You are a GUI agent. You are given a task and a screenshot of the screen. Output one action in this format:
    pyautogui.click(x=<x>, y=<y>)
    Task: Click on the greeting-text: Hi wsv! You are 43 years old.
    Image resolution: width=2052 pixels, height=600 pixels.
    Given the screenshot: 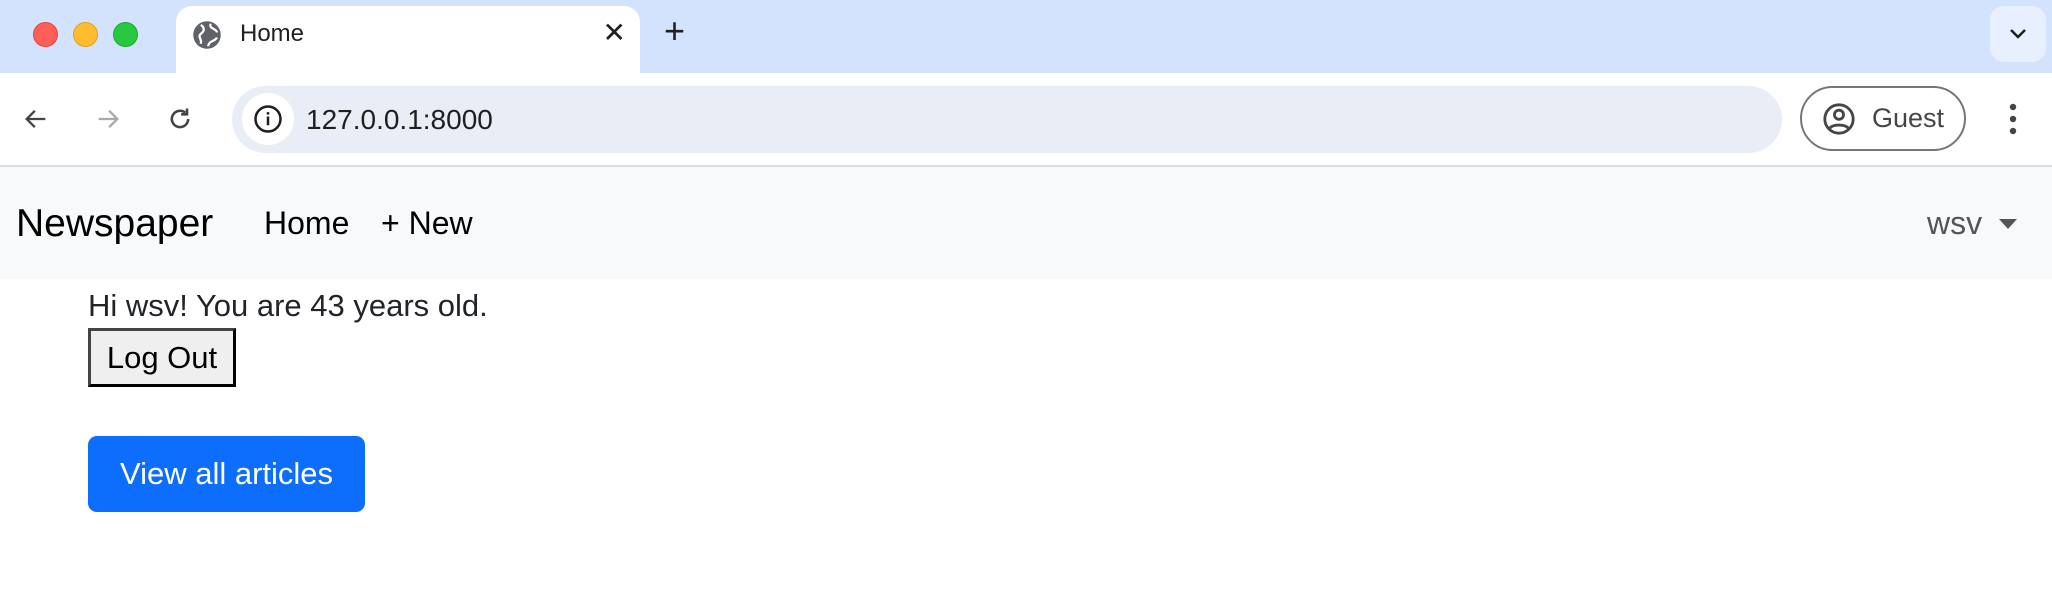 What is the action you would take?
    pyautogui.click(x=288, y=305)
    